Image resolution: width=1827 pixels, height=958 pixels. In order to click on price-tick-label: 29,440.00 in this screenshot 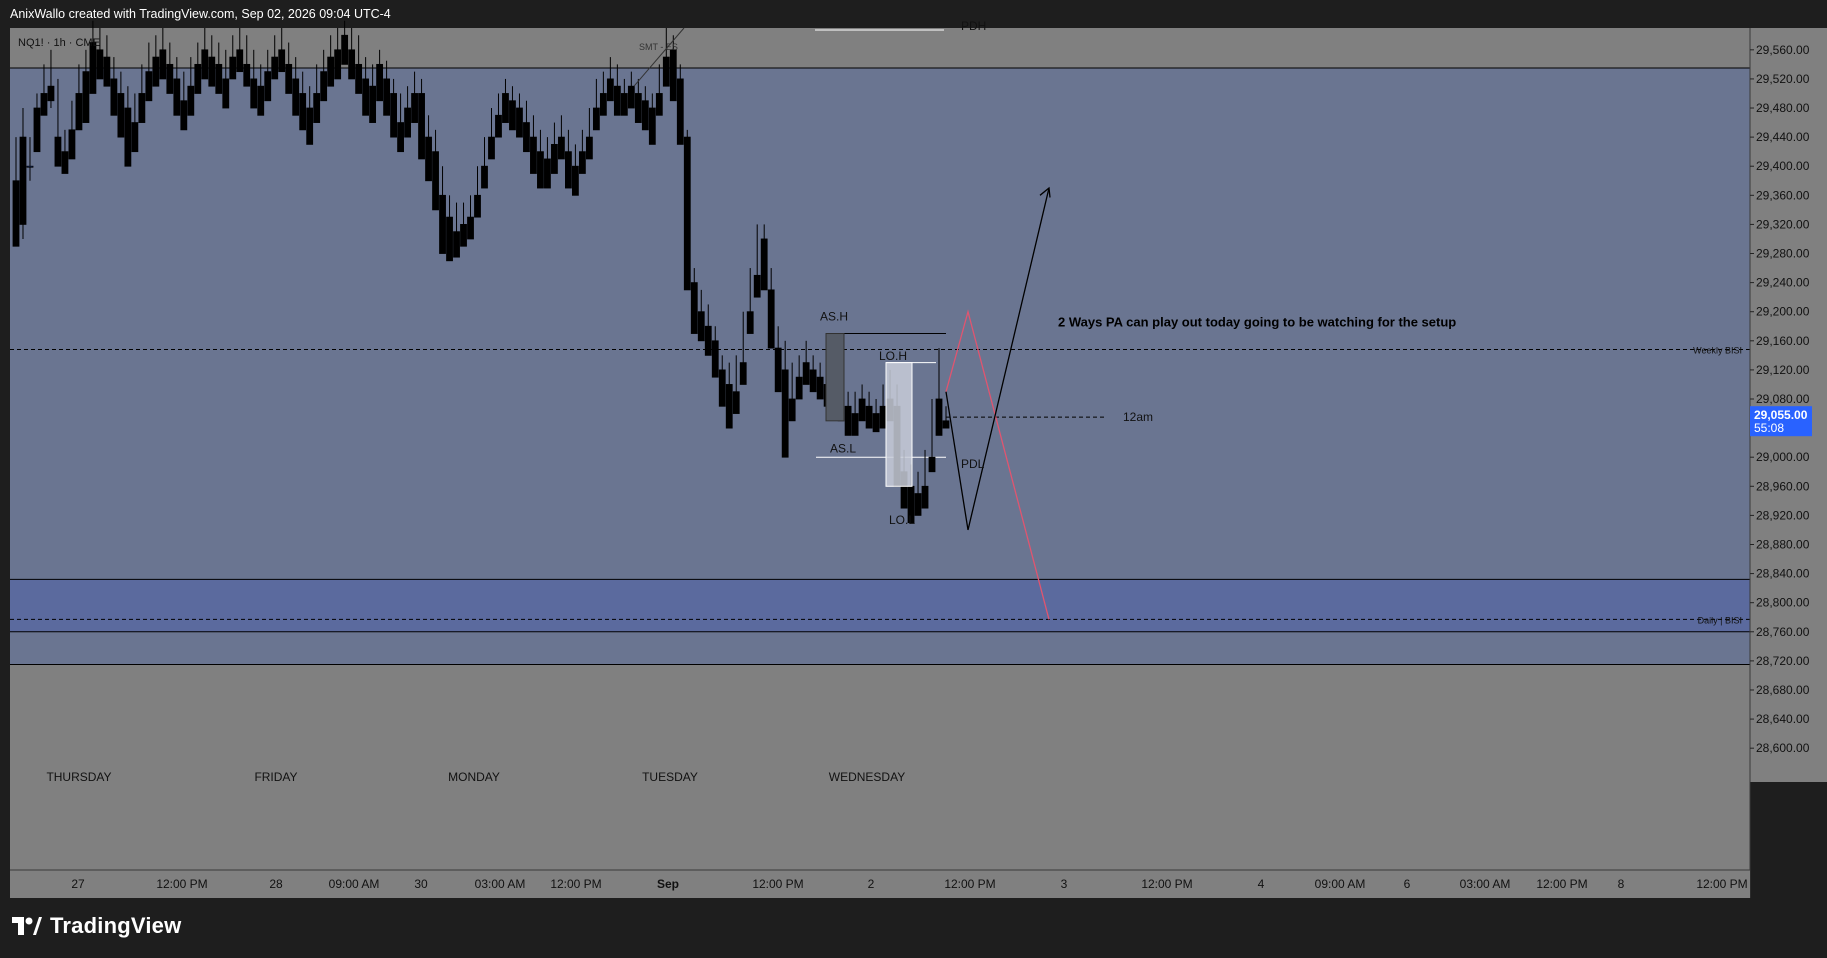, I will do `click(1783, 137)`.